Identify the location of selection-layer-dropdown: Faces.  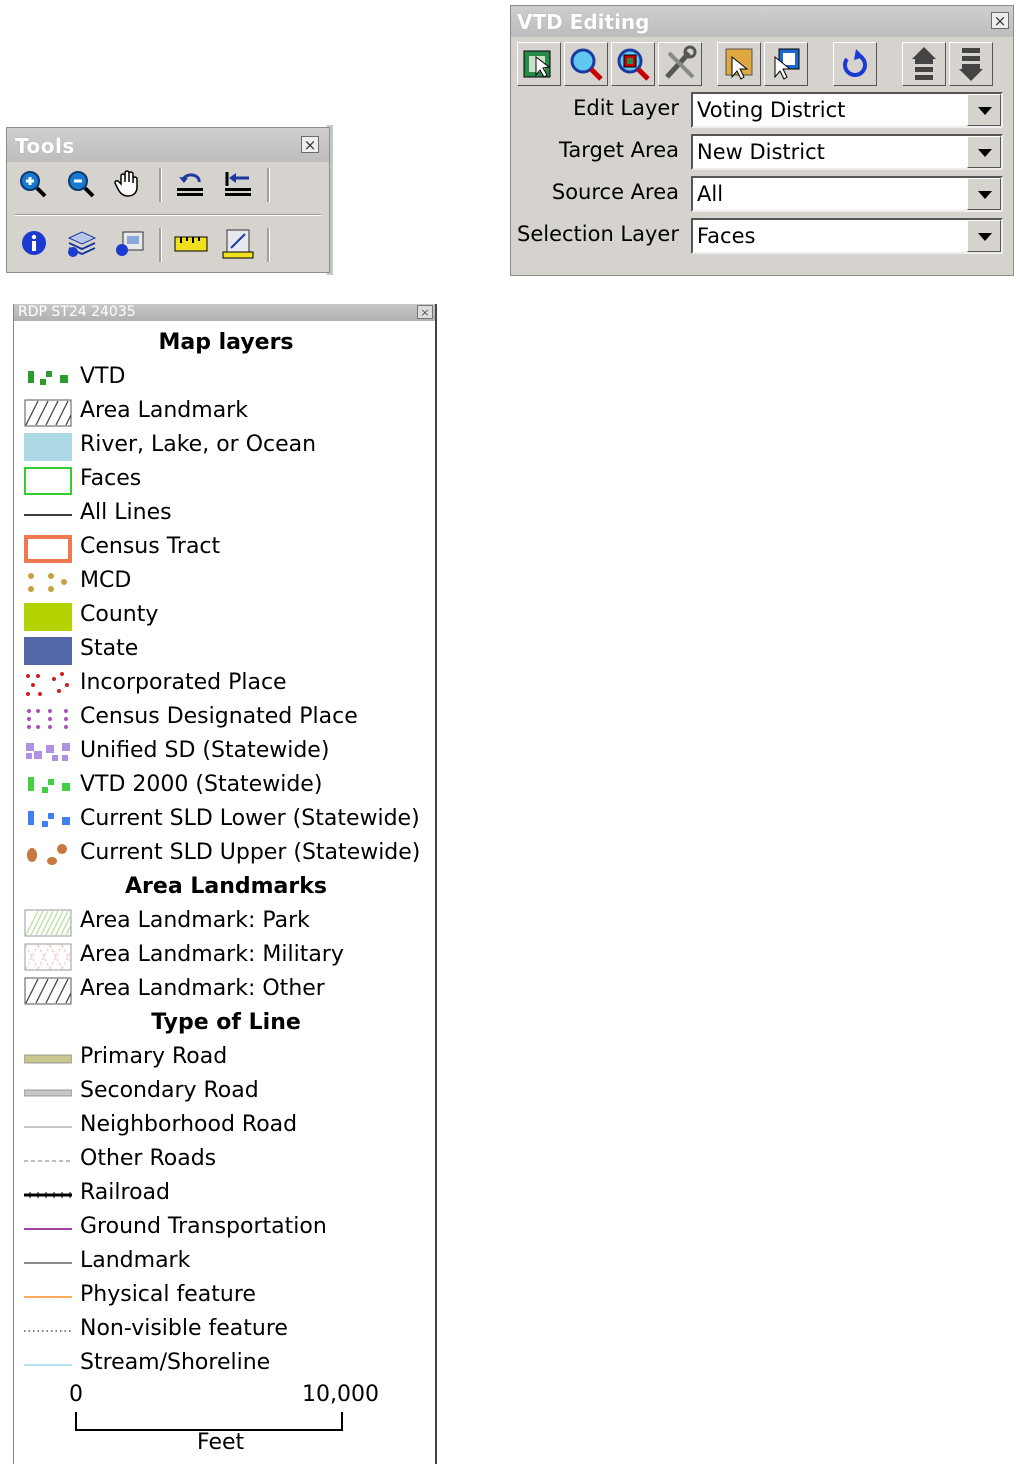
(847, 236).